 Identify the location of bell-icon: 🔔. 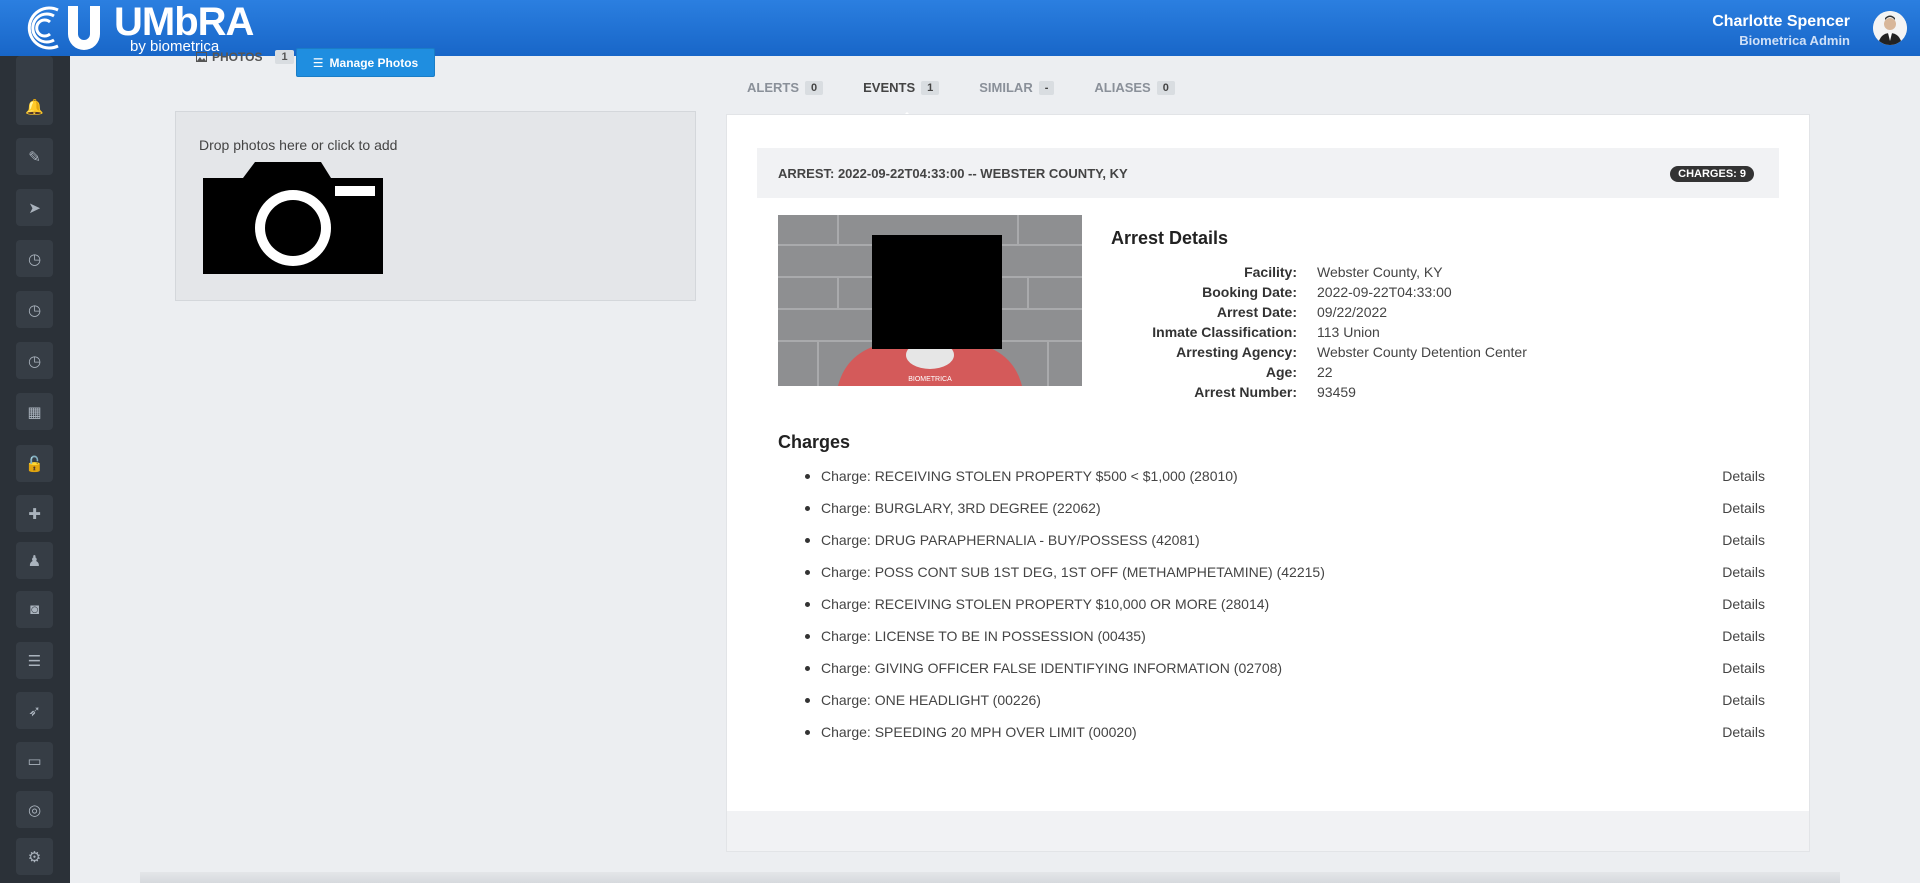
(34, 107).